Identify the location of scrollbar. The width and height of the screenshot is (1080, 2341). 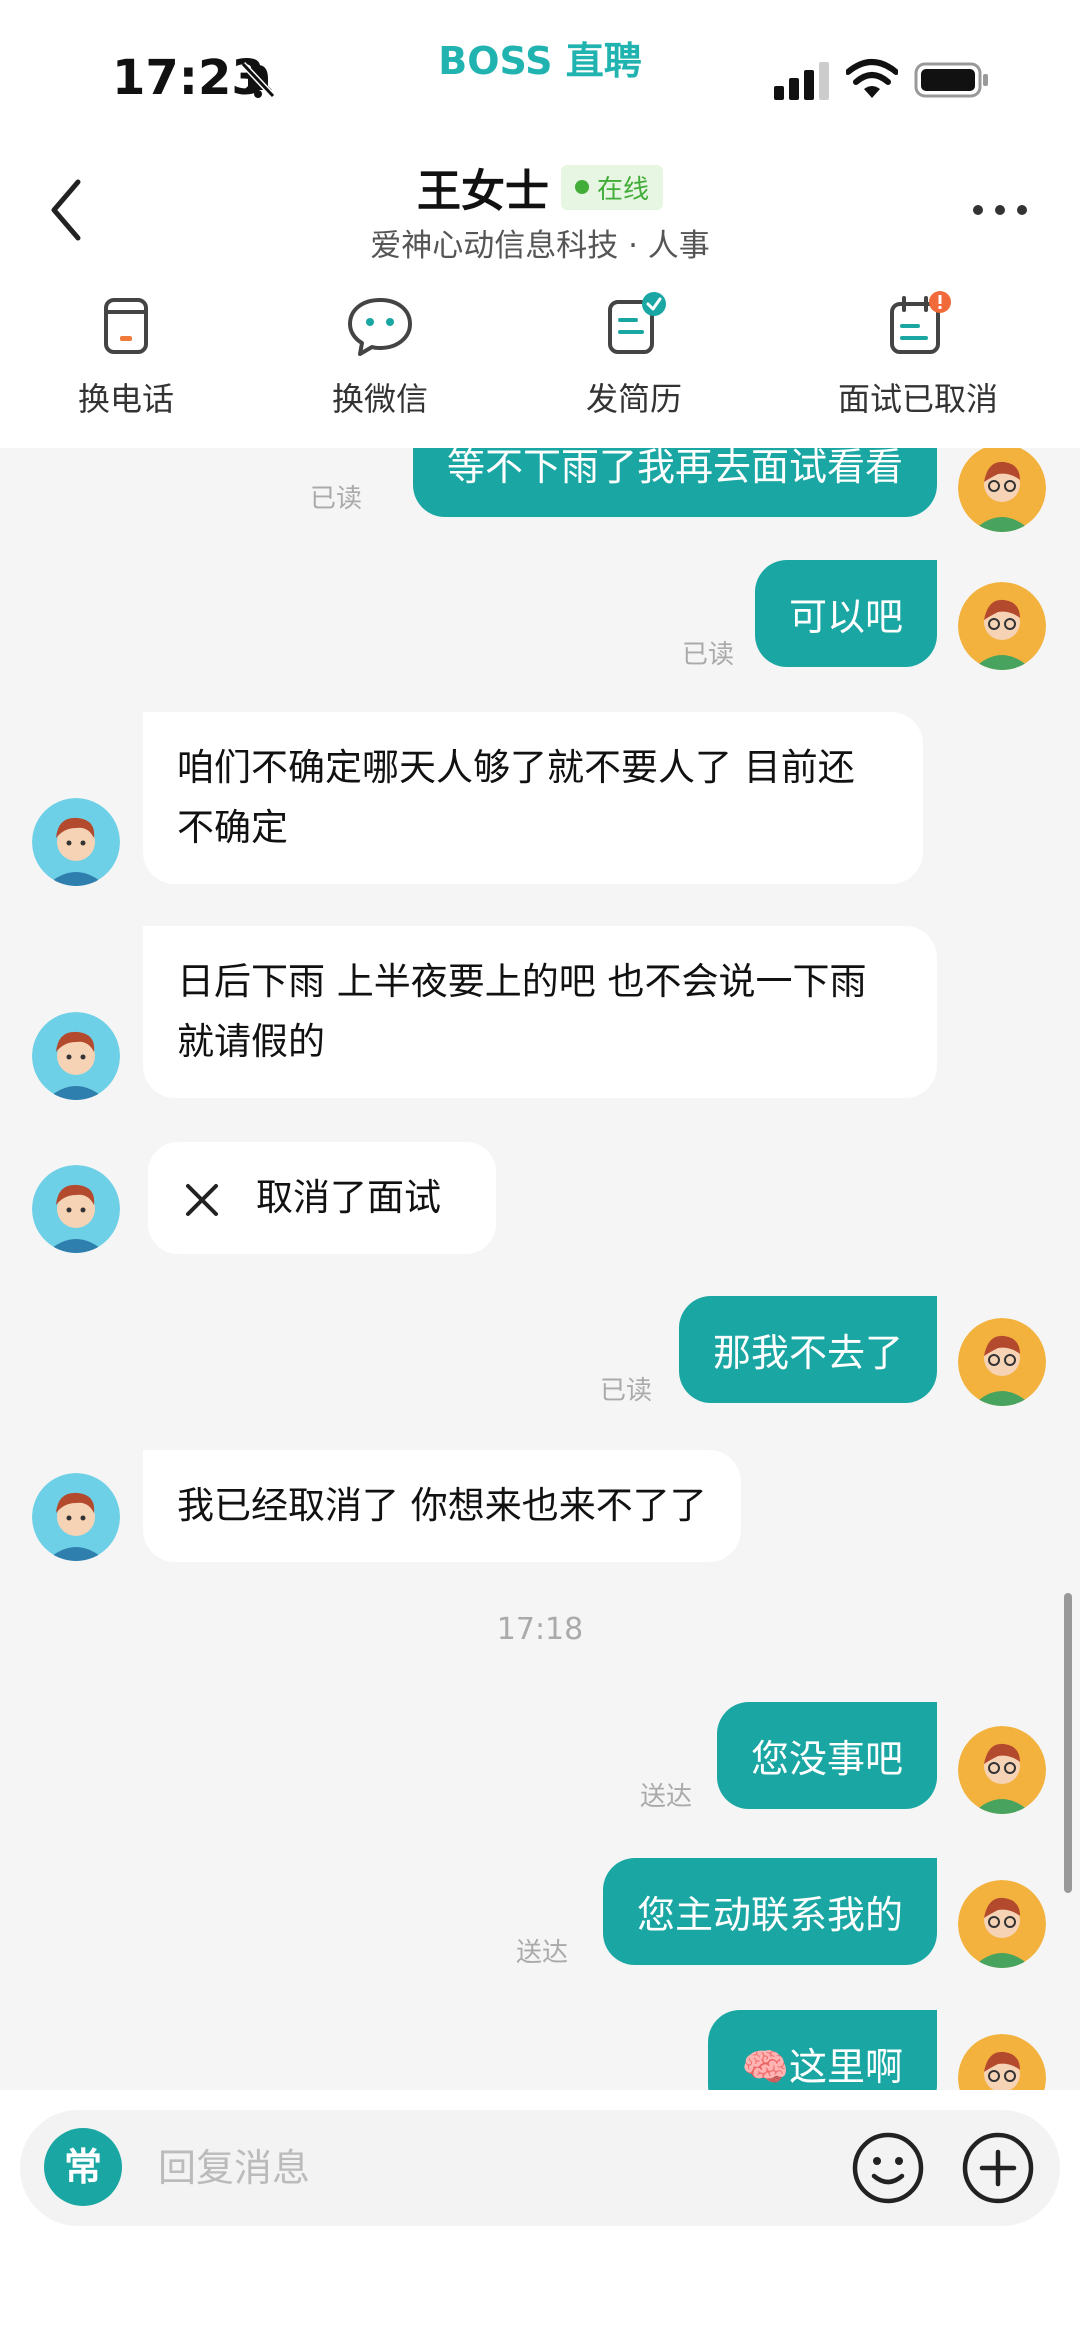
(1068, 1743).